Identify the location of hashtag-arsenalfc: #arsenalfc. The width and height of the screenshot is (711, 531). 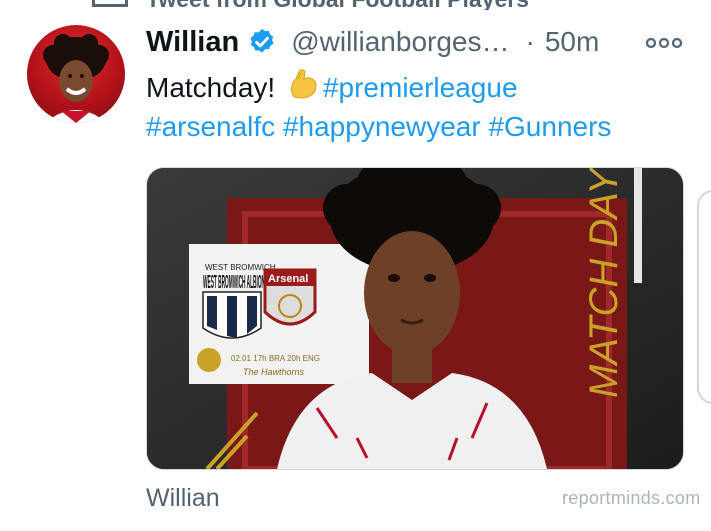
(210, 126).